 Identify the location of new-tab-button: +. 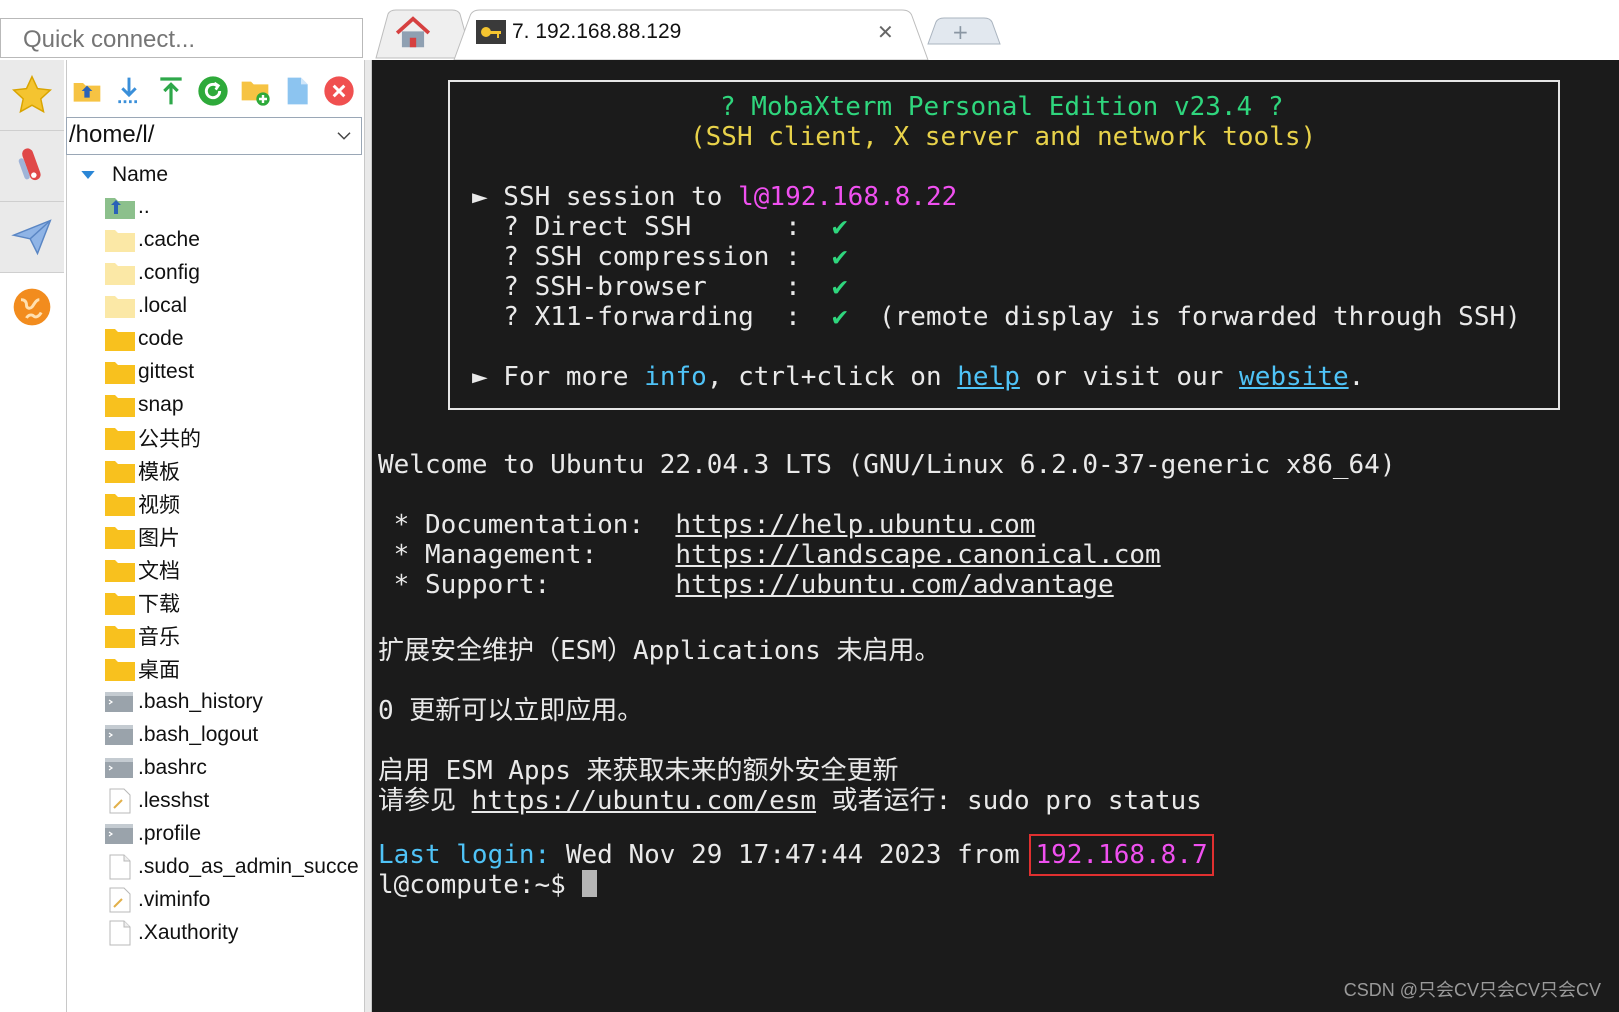
(960, 32).